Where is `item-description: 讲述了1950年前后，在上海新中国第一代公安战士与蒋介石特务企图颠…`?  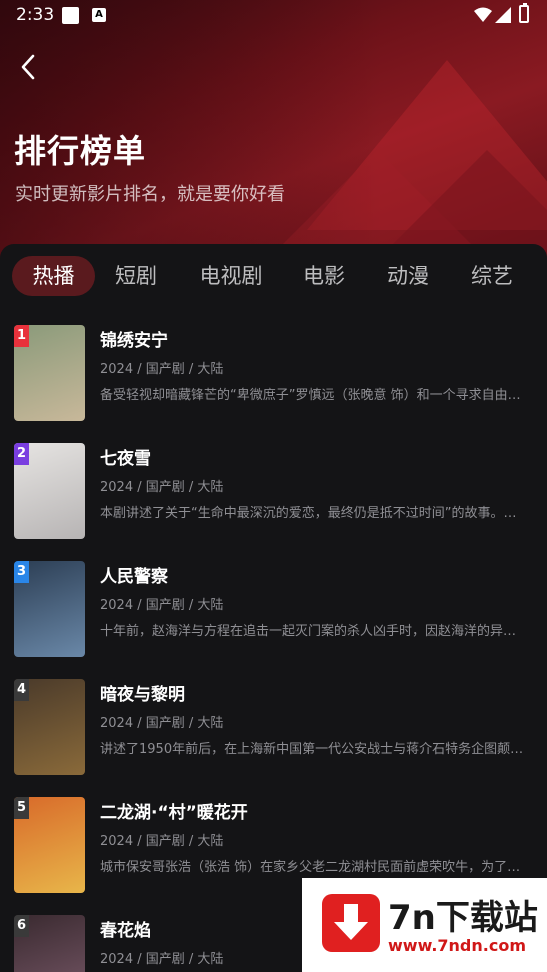
item-description: 讲述了1950年前后，在上海新中国第一代公安战士与蒋介石特务企图颠… is located at coordinates (312, 749).